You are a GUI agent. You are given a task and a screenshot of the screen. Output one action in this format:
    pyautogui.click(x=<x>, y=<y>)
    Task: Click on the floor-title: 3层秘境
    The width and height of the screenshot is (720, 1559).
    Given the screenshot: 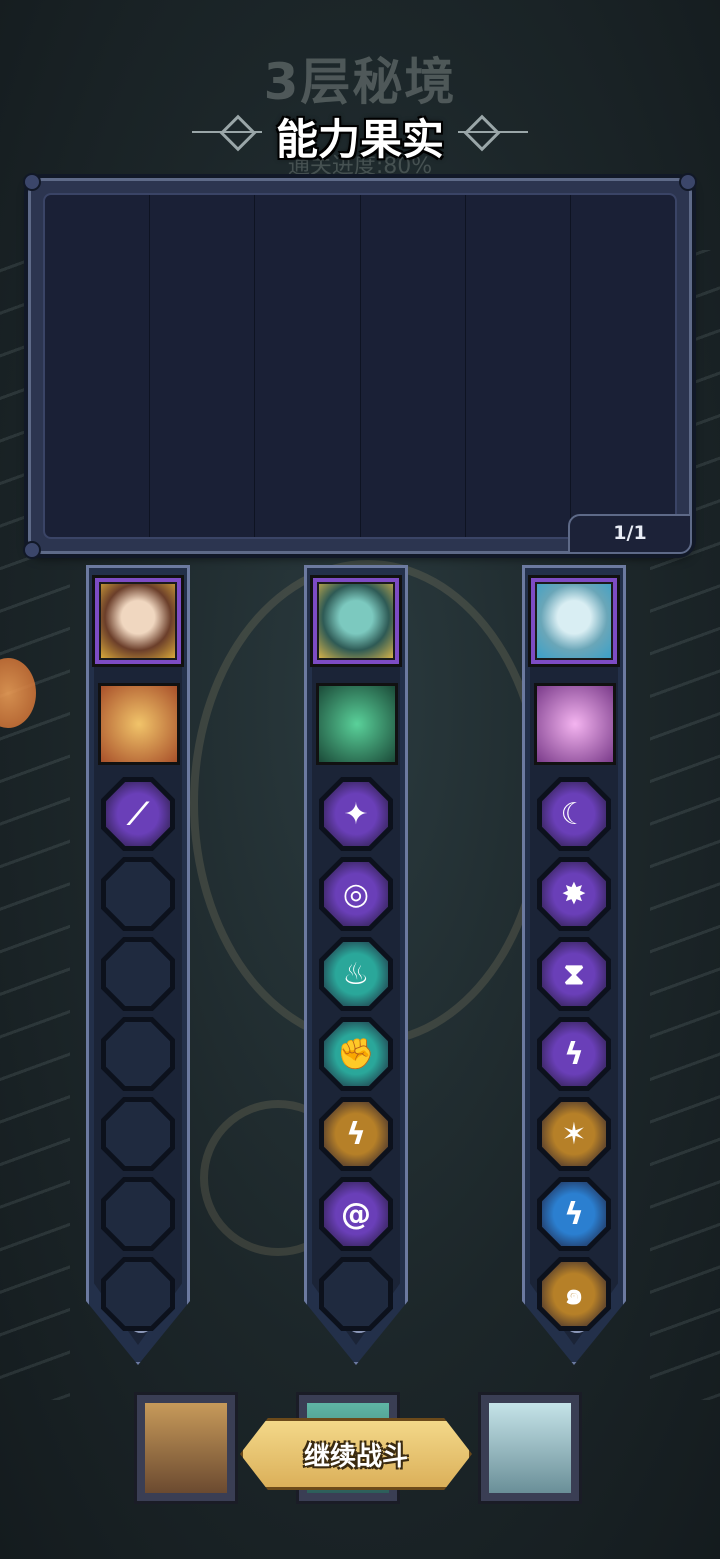 What is the action you would take?
    pyautogui.click(x=360, y=82)
    